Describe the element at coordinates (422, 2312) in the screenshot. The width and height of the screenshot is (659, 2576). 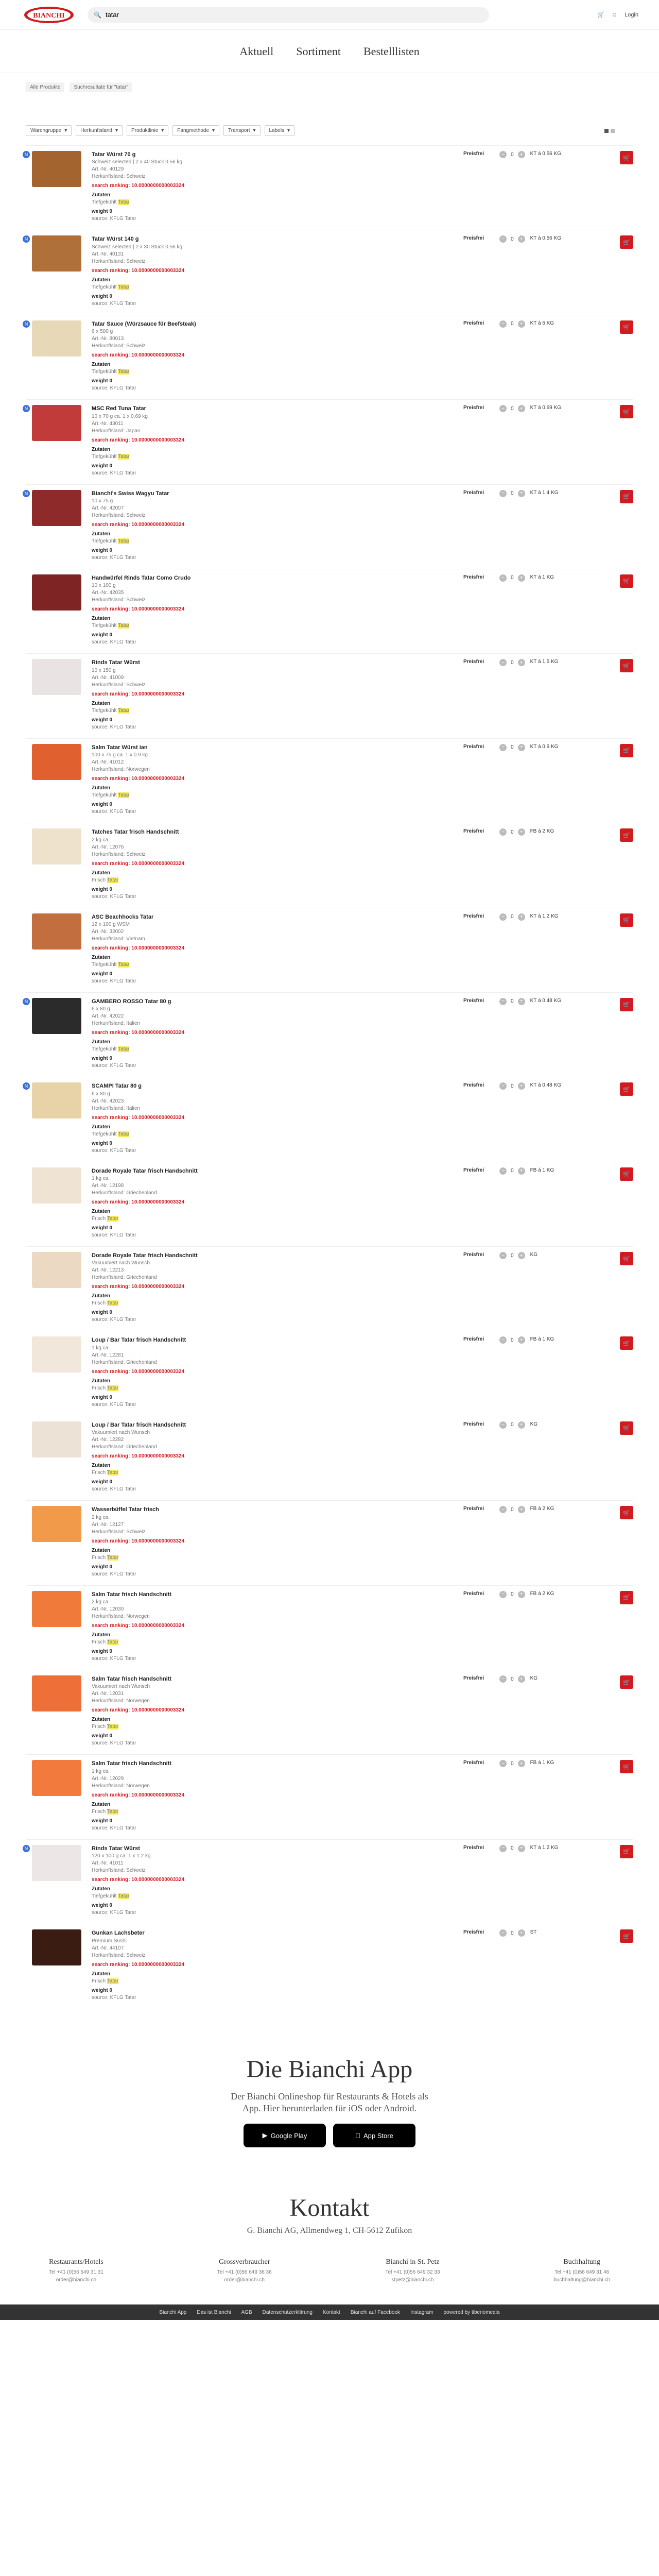
I see `footer-link: Instagram` at that location.